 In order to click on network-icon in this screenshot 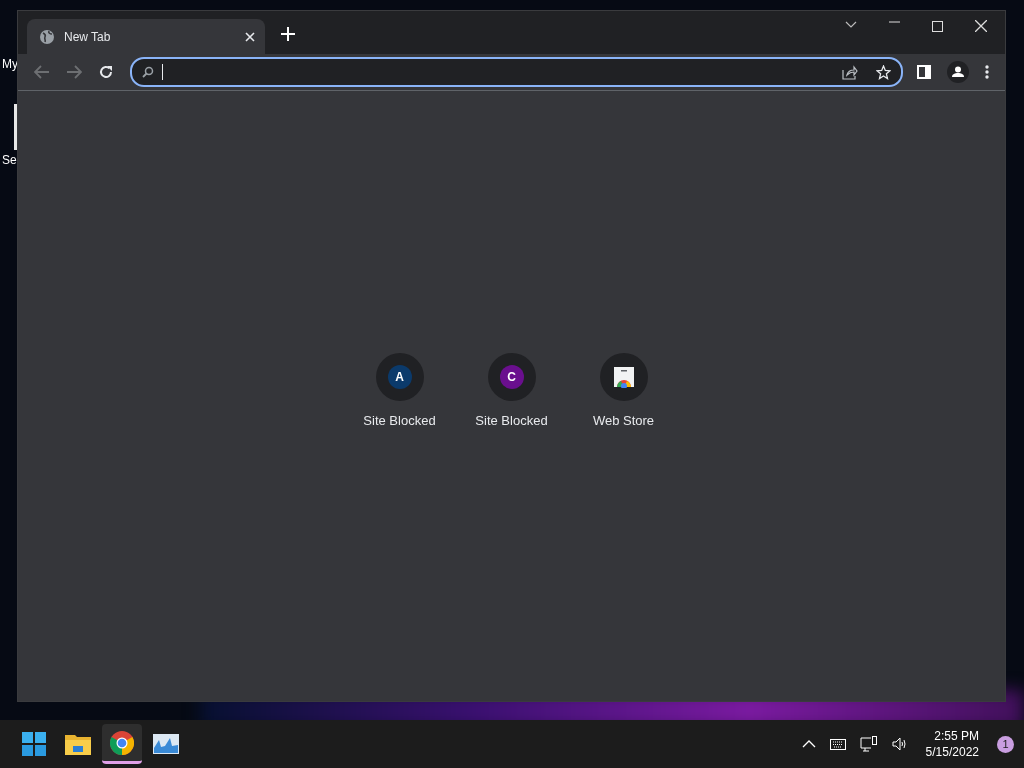, I will do `click(868, 744)`.